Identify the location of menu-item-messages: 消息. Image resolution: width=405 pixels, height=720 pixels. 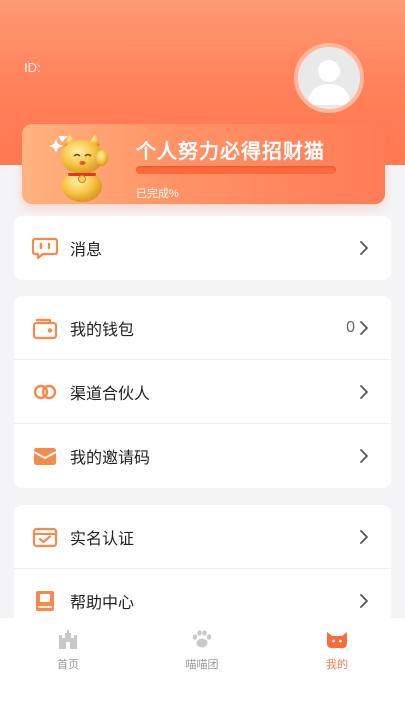
(202, 248).